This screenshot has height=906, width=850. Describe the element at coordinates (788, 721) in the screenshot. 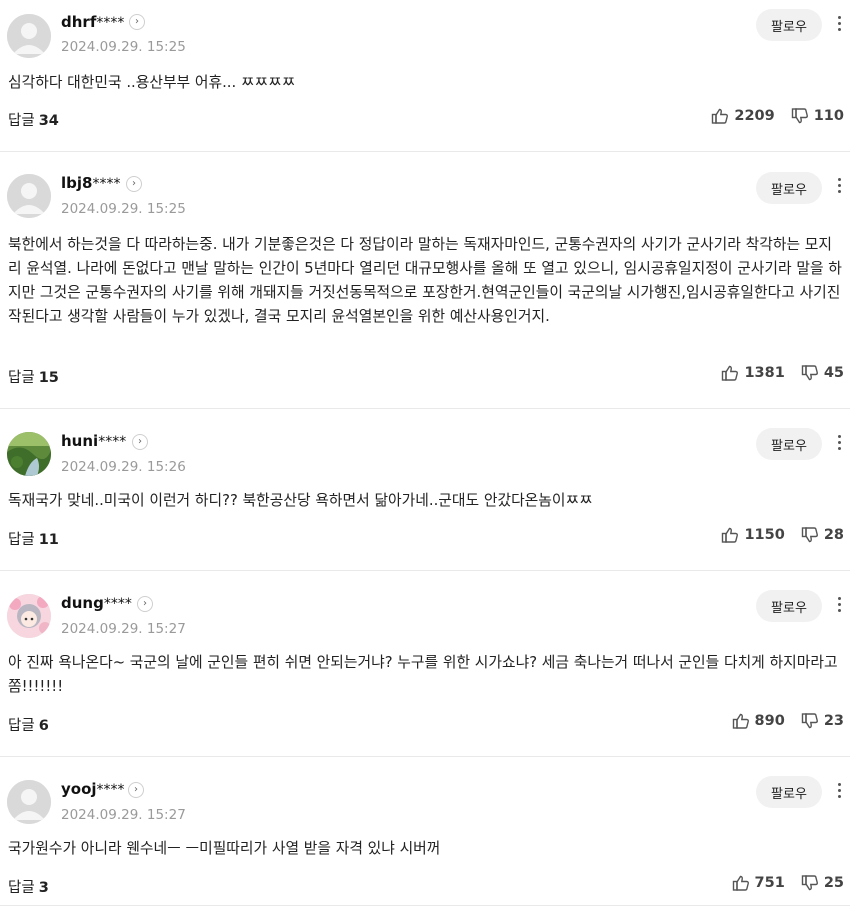

I see `vote-group: 890 23` at that location.